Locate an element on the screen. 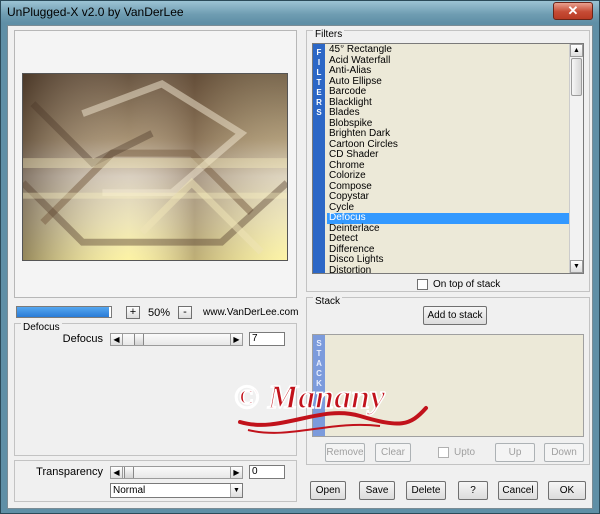 This screenshot has width=600, height=514. scroll-down-icon: ▼ is located at coordinates (576, 266).